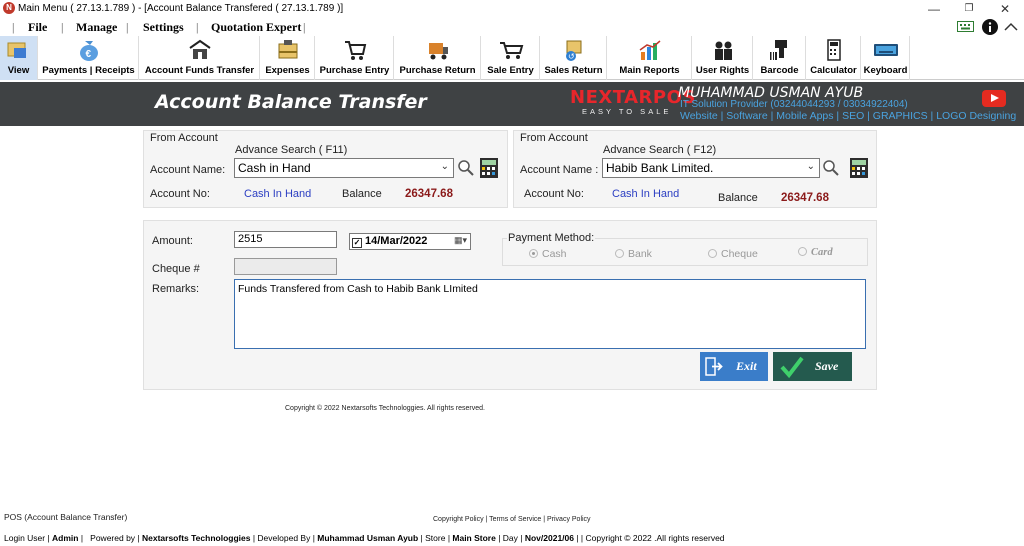 This screenshot has height=546, width=1024. I want to click on info-icon, so click(990, 27).